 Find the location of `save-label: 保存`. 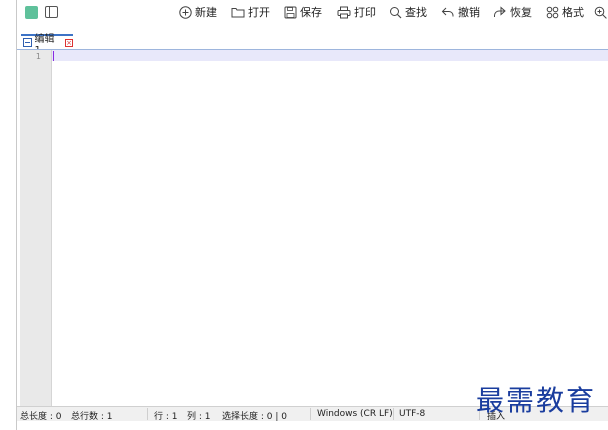

save-label: 保存 is located at coordinates (311, 12).